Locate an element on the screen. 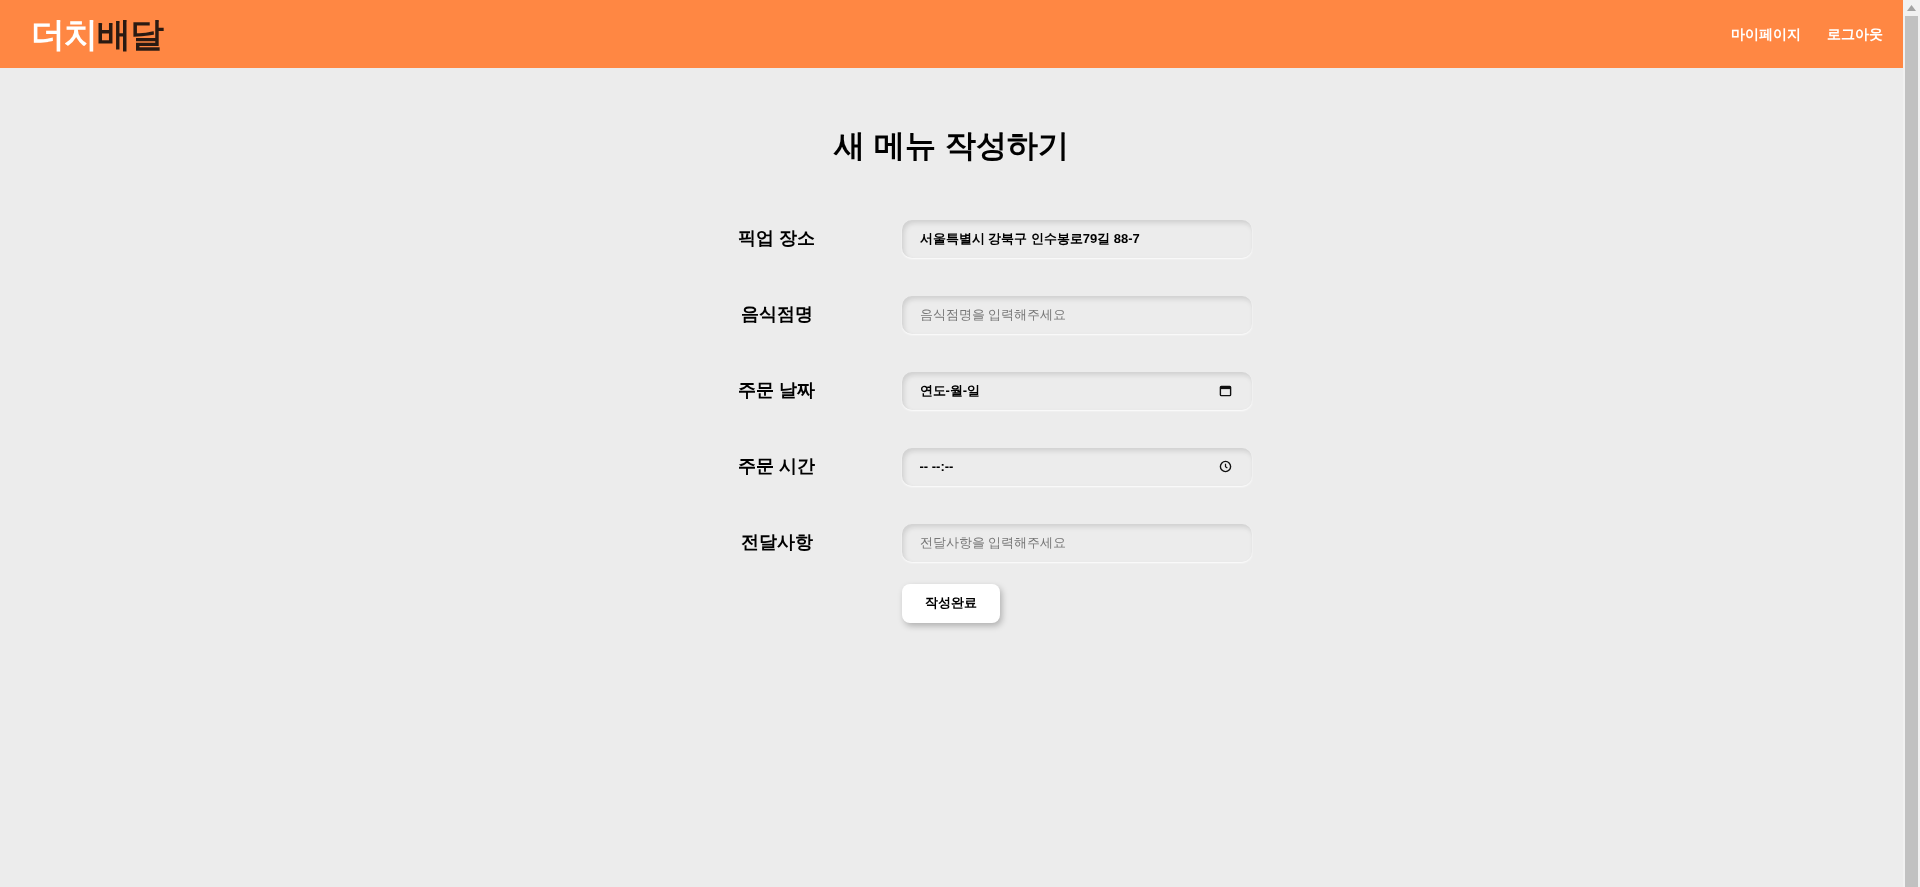 The image size is (1920, 887). field-label: 음식점명 is located at coordinates (776, 314).